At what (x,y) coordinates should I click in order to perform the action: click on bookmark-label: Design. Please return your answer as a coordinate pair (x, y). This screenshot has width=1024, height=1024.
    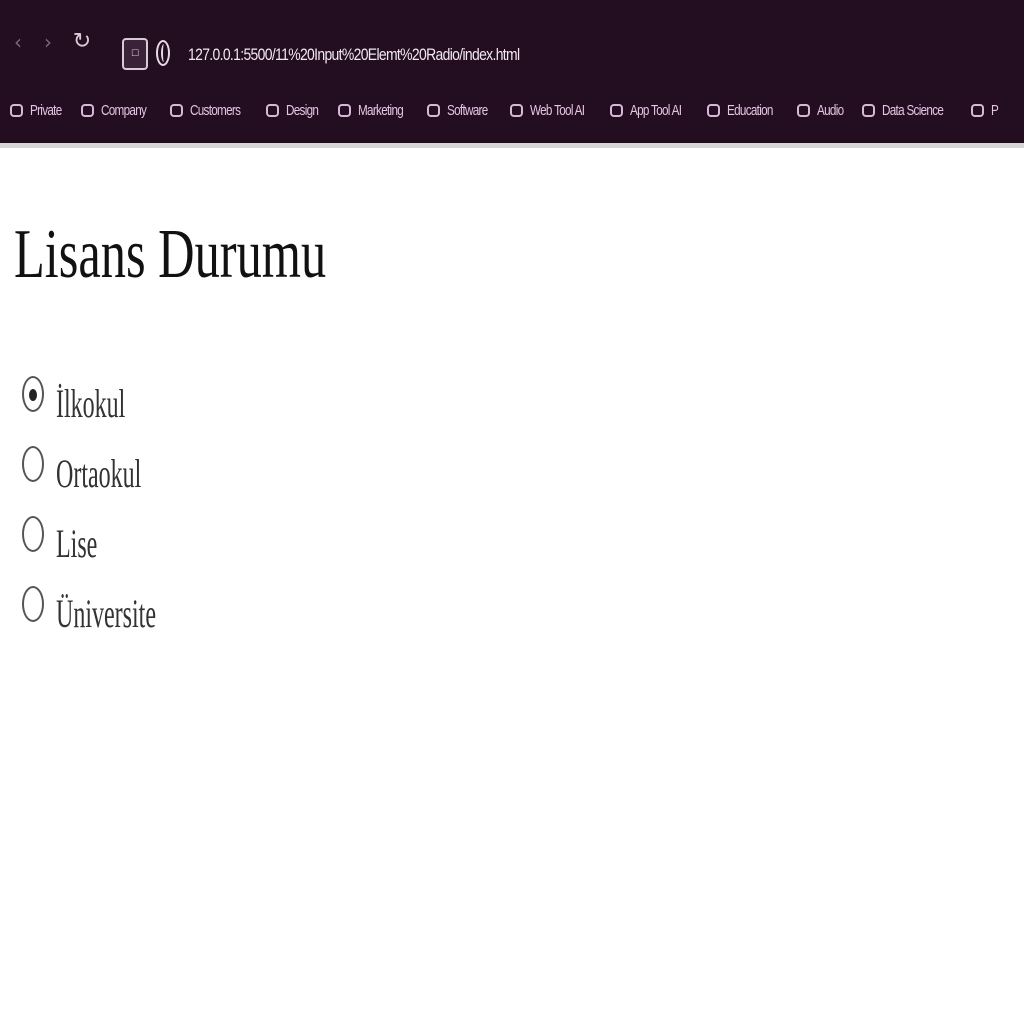
    Looking at the image, I should click on (302, 110).